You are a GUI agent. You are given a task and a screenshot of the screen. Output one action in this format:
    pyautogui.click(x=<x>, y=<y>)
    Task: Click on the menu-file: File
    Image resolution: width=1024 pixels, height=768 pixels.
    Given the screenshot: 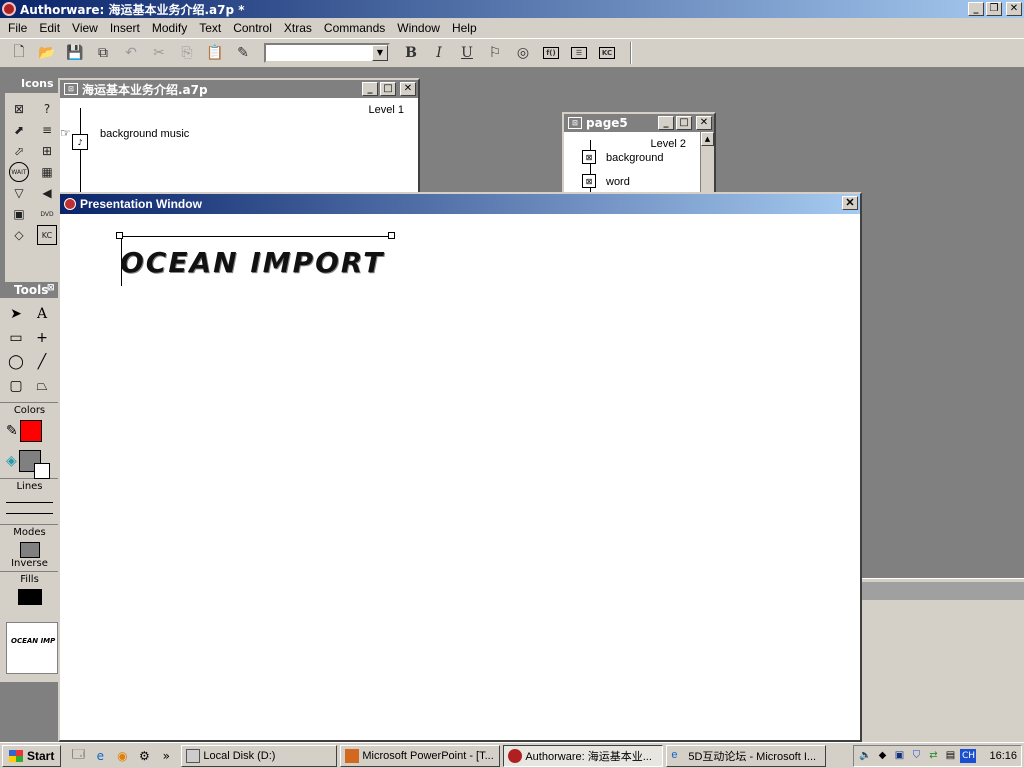 What is the action you would take?
    pyautogui.click(x=17, y=28)
    